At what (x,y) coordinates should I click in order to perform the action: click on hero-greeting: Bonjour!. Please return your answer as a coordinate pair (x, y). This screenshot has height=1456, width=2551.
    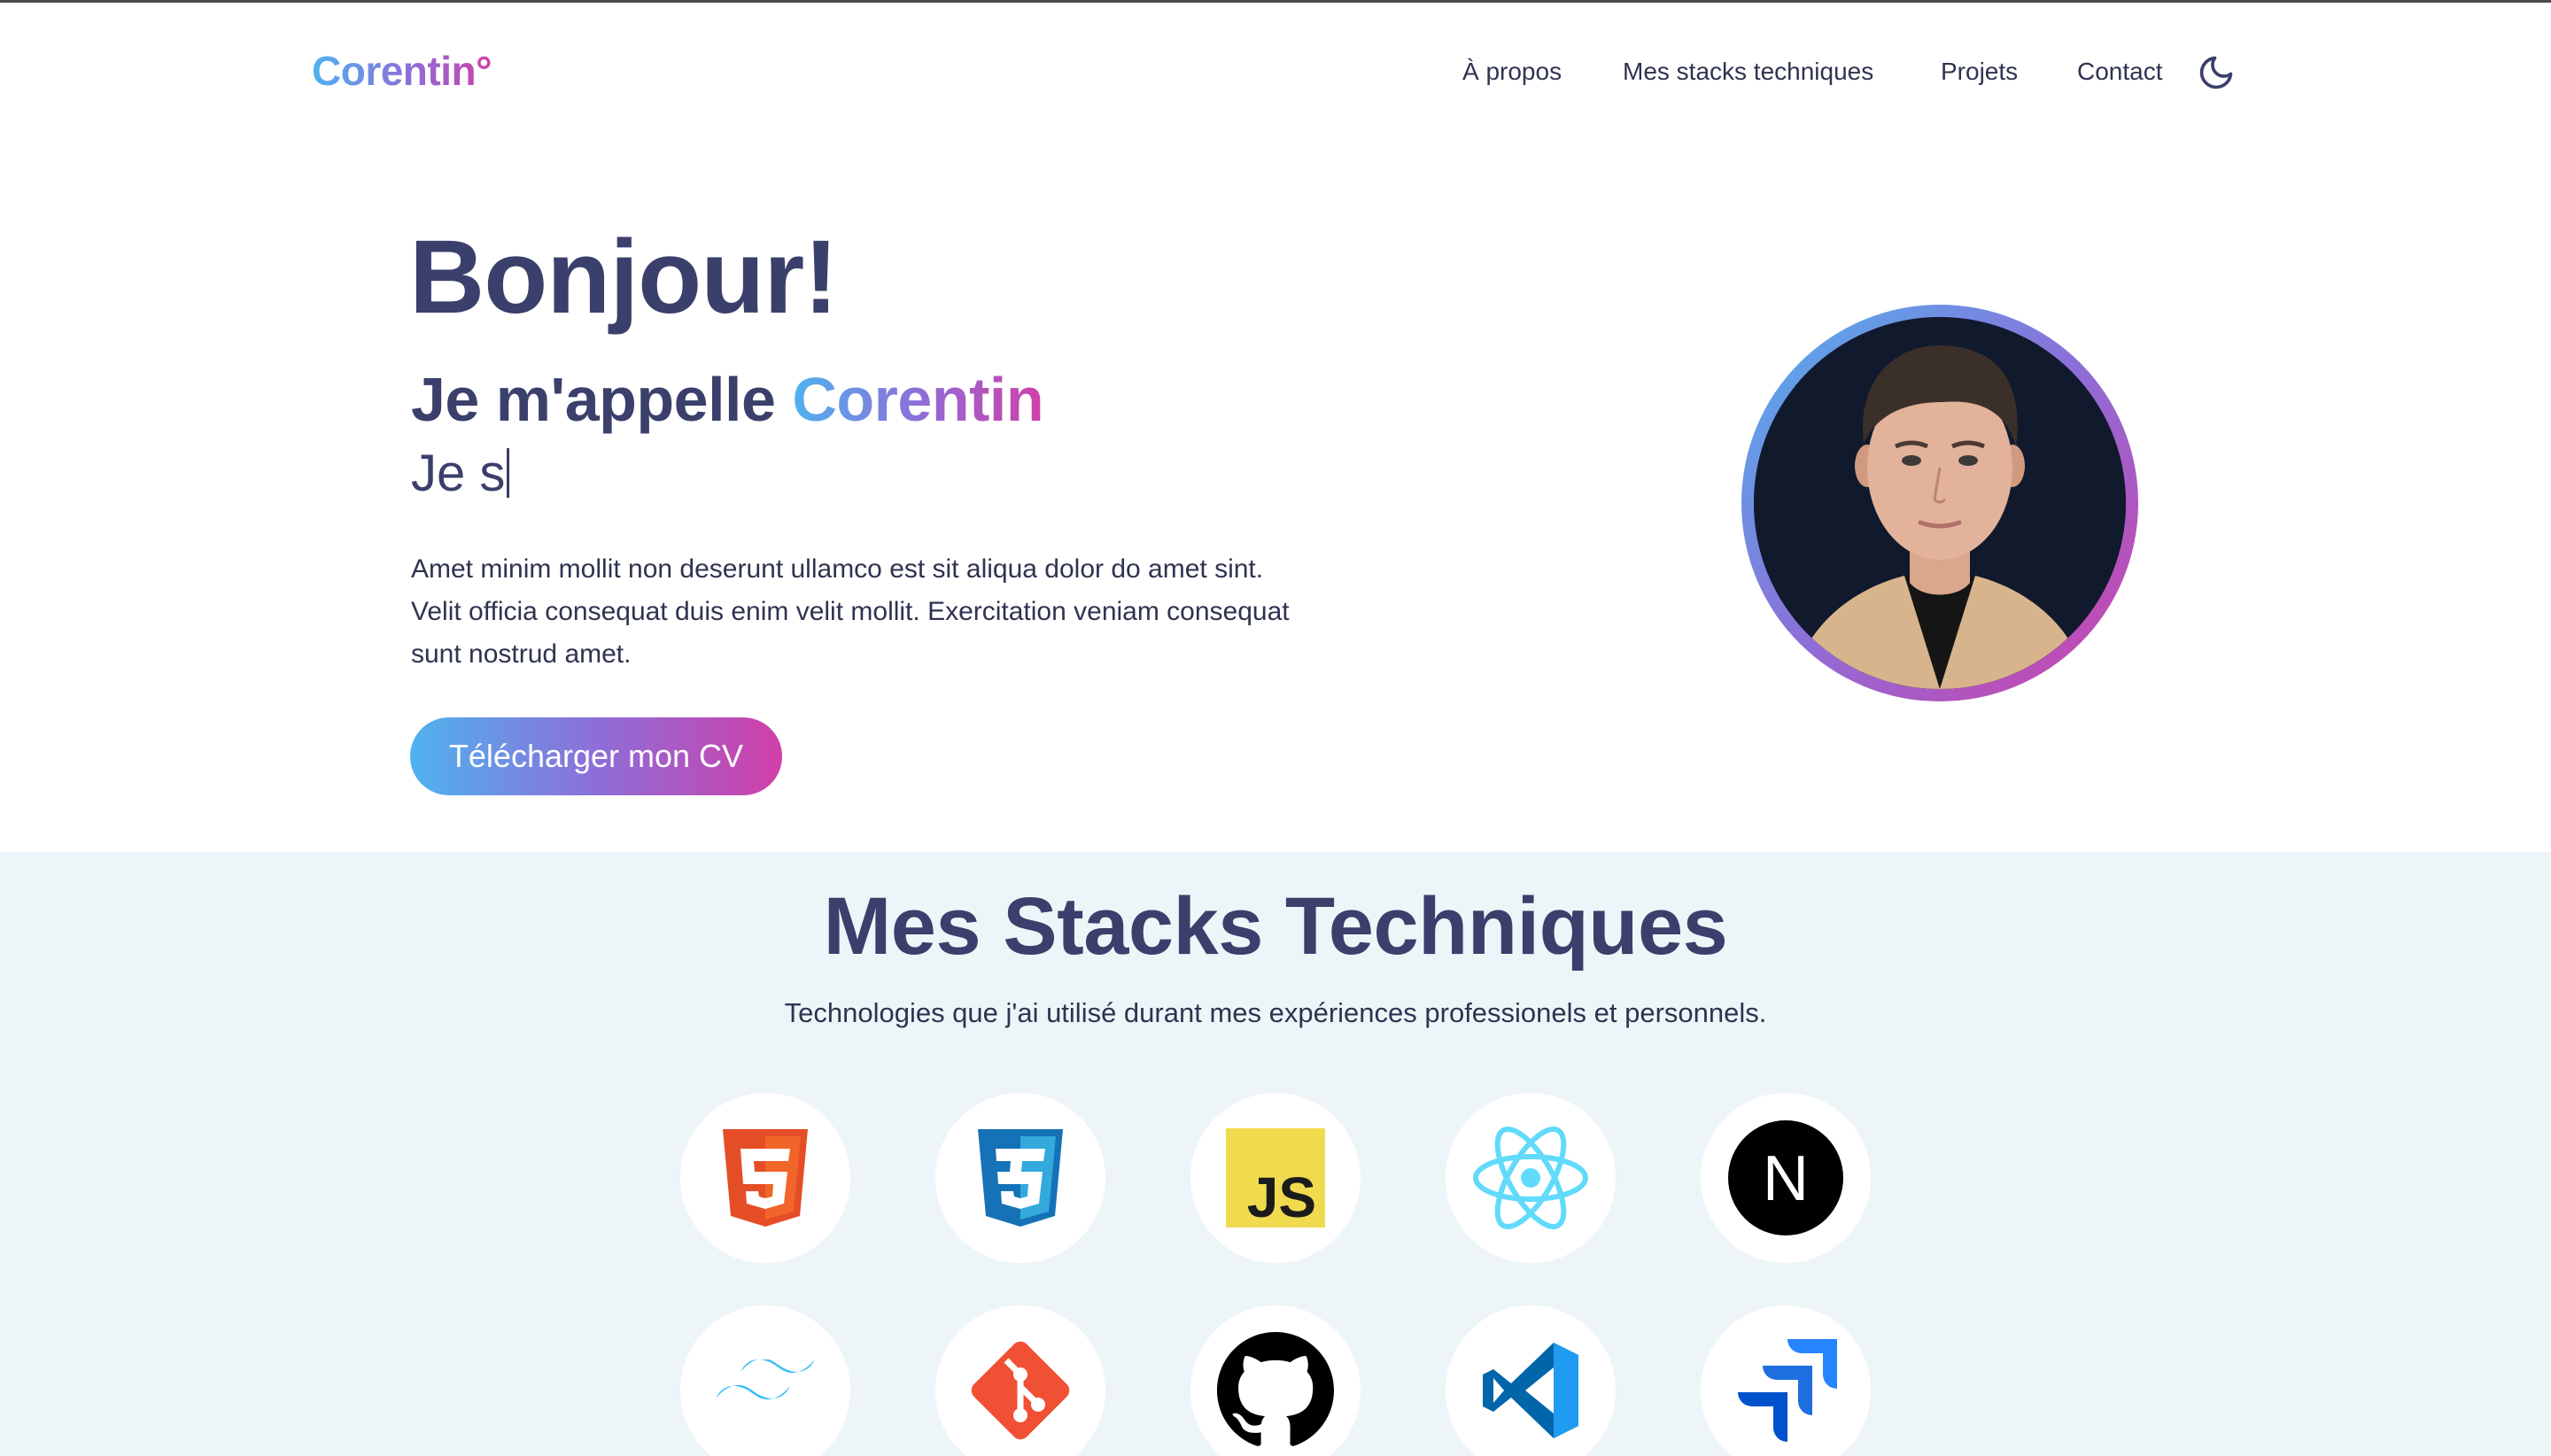
    Looking at the image, I should click on (624, 277).